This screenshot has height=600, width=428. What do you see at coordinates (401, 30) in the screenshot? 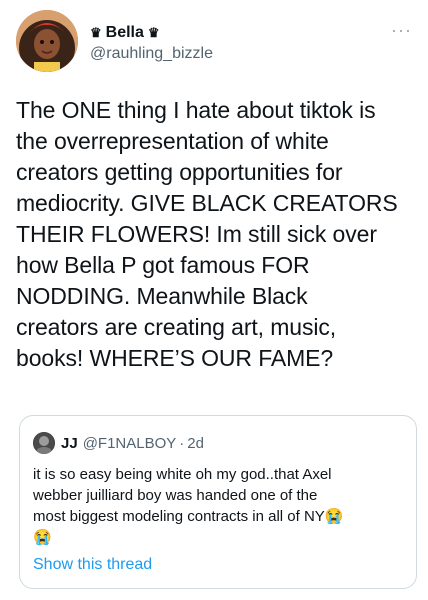
I see `more-options-icon: ···` at bounding box center [401, 30].